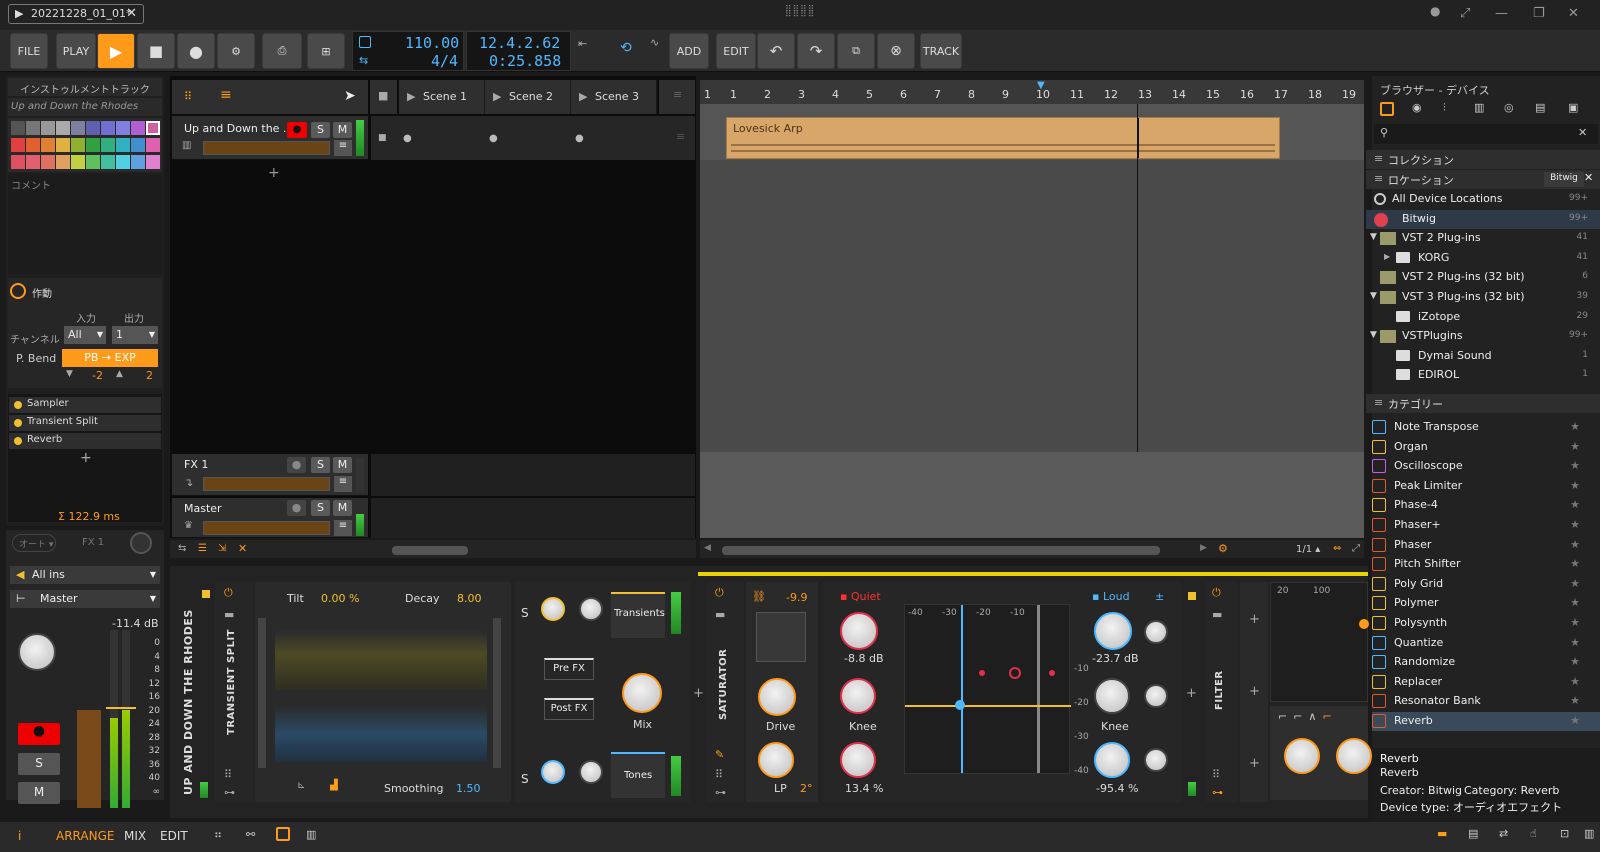 This screenshot has height=852, width=1600. I want to click on tilt-slider, so click(262, 693).